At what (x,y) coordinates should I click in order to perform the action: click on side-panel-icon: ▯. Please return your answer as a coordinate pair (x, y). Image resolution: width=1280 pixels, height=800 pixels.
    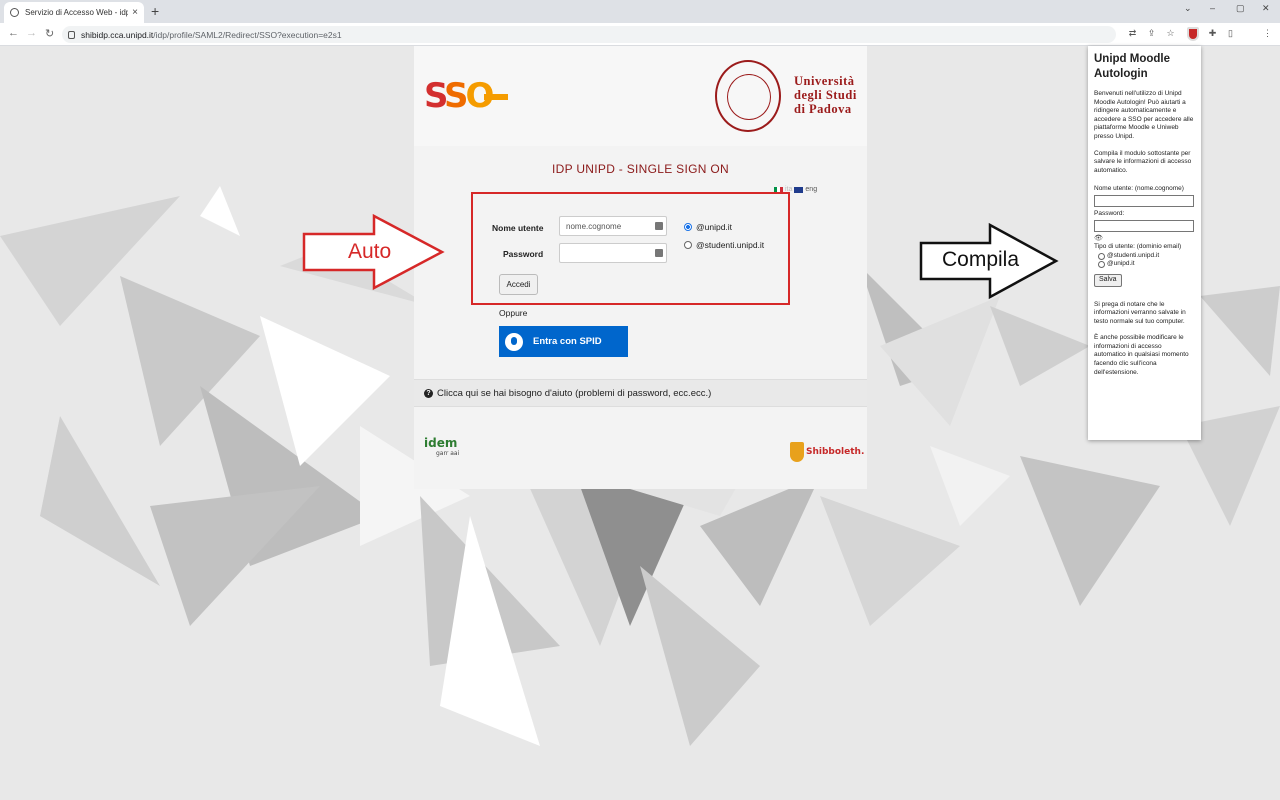
    Looking at the image, I should click on (1230, 33).